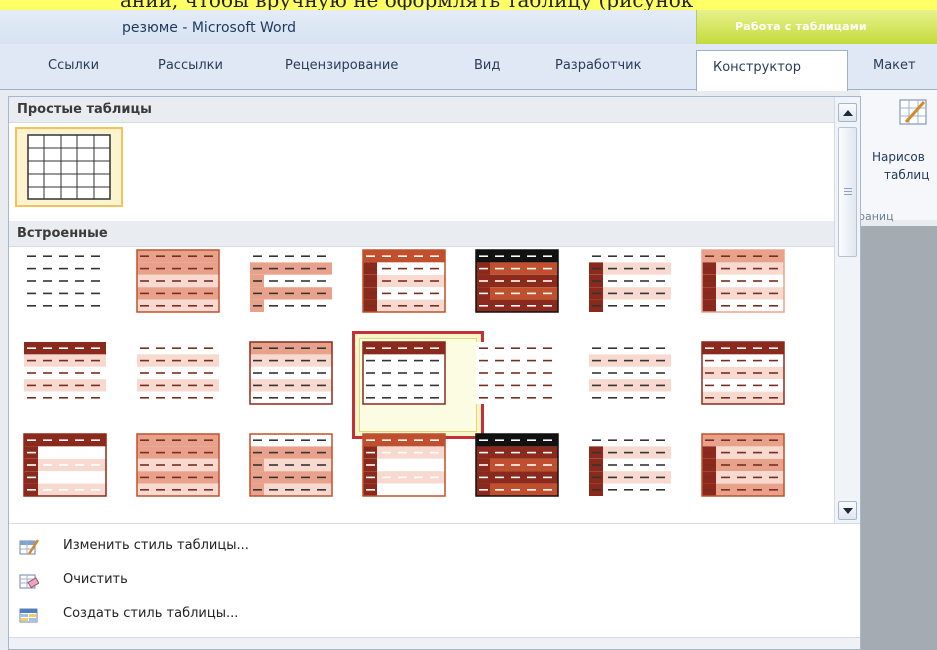 The image size is (937, 650). Describe the element at coordinates (907, 175) in the screenshot. I see `draw-table-label-line2: таблиц` at that location.